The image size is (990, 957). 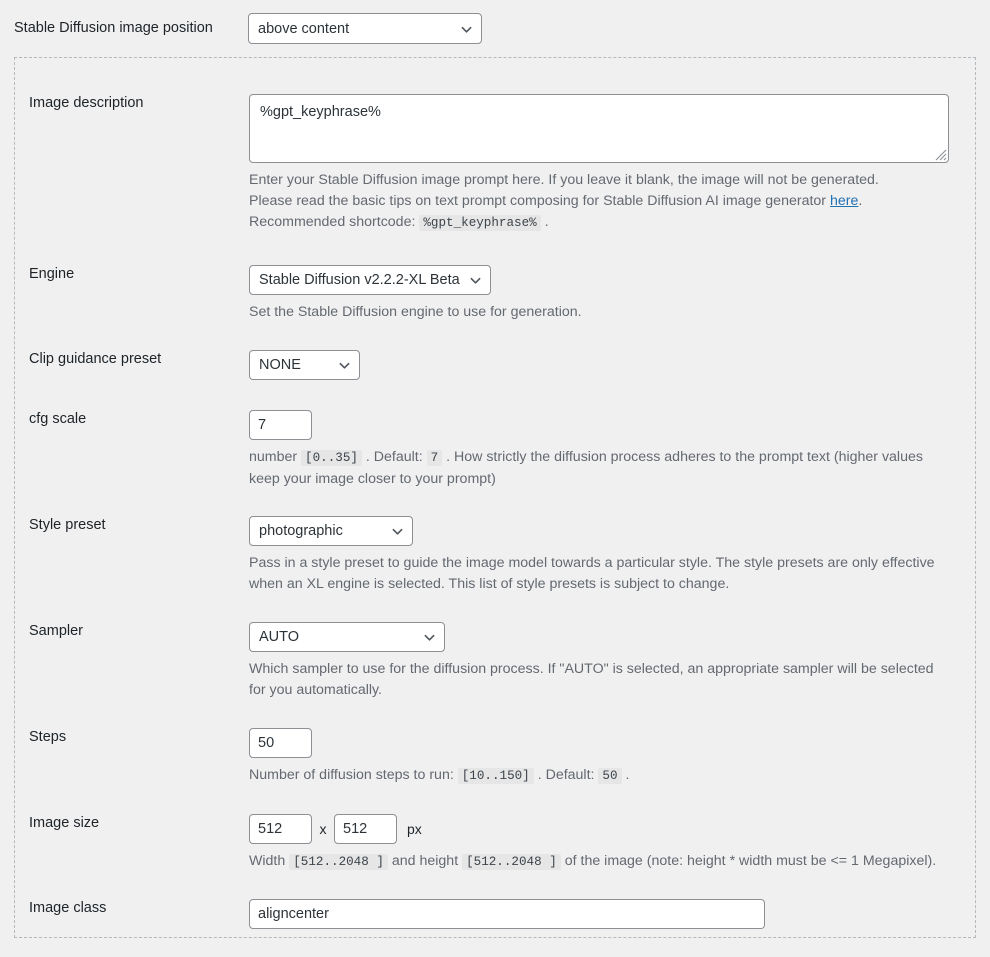 What do you see at coordinates (323, 829) in the screenshot?
I see `image-size-separator: x` at bounding box center [323, 829].